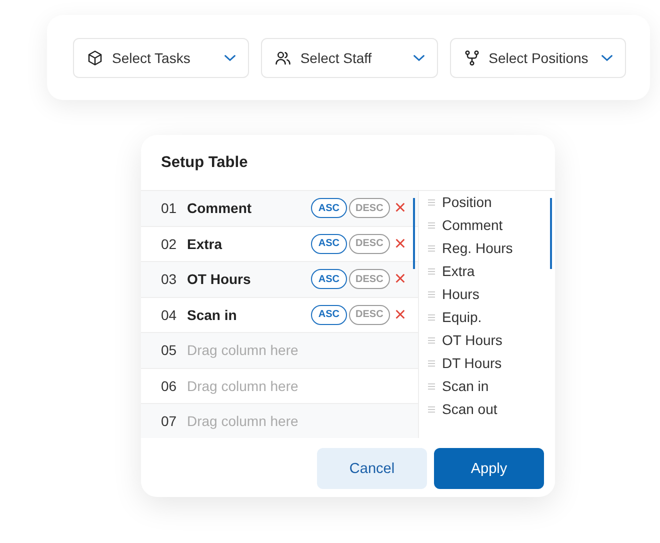 This screenshot has width=660, height=543. What do you see at coordinates (204, 162) in the screenshot?
I see `card-title: Setup Table` at bounding box center [204, 162].